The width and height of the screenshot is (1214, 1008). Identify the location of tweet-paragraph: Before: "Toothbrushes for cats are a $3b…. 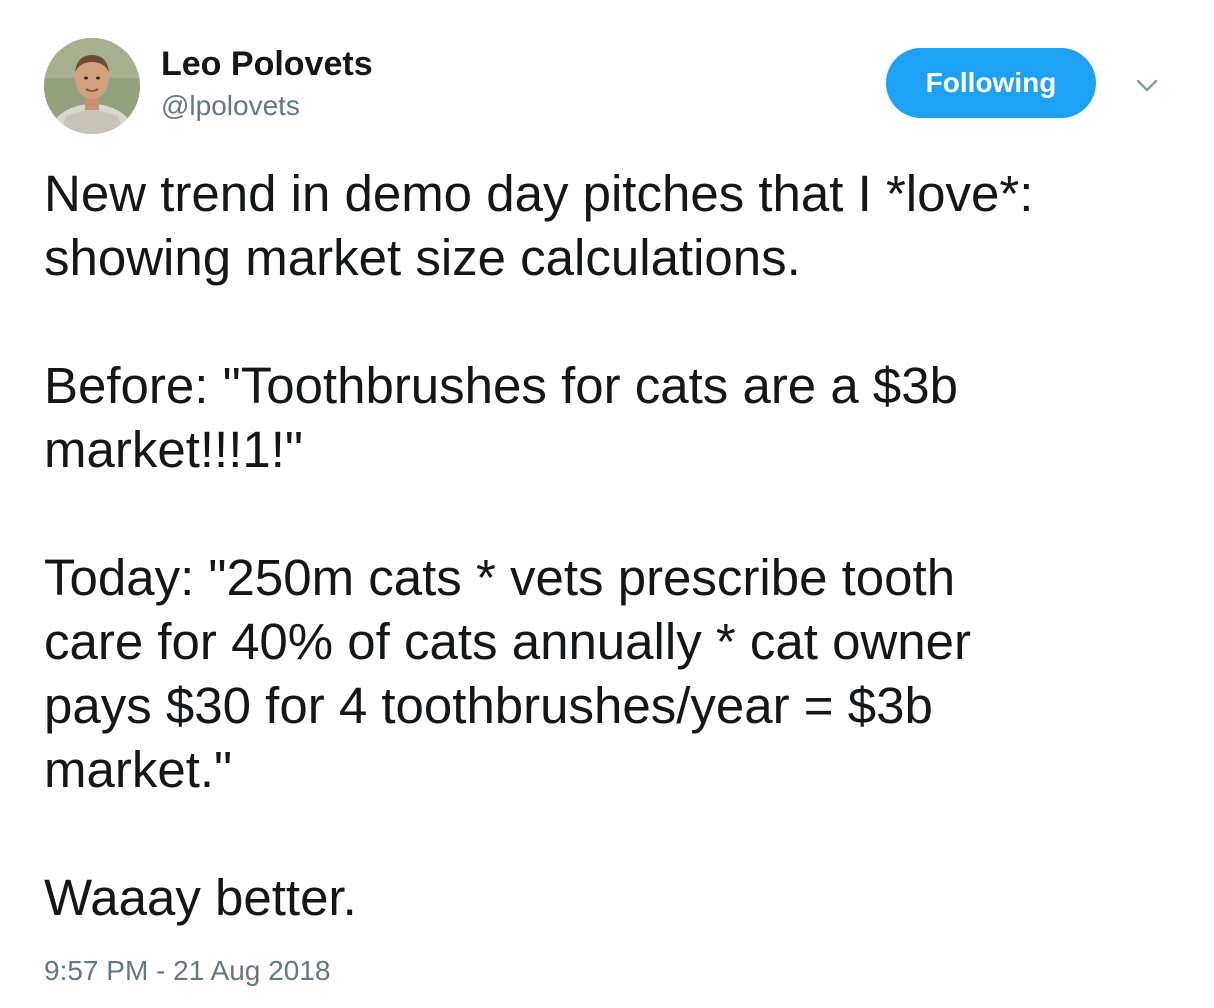
(501, 417).